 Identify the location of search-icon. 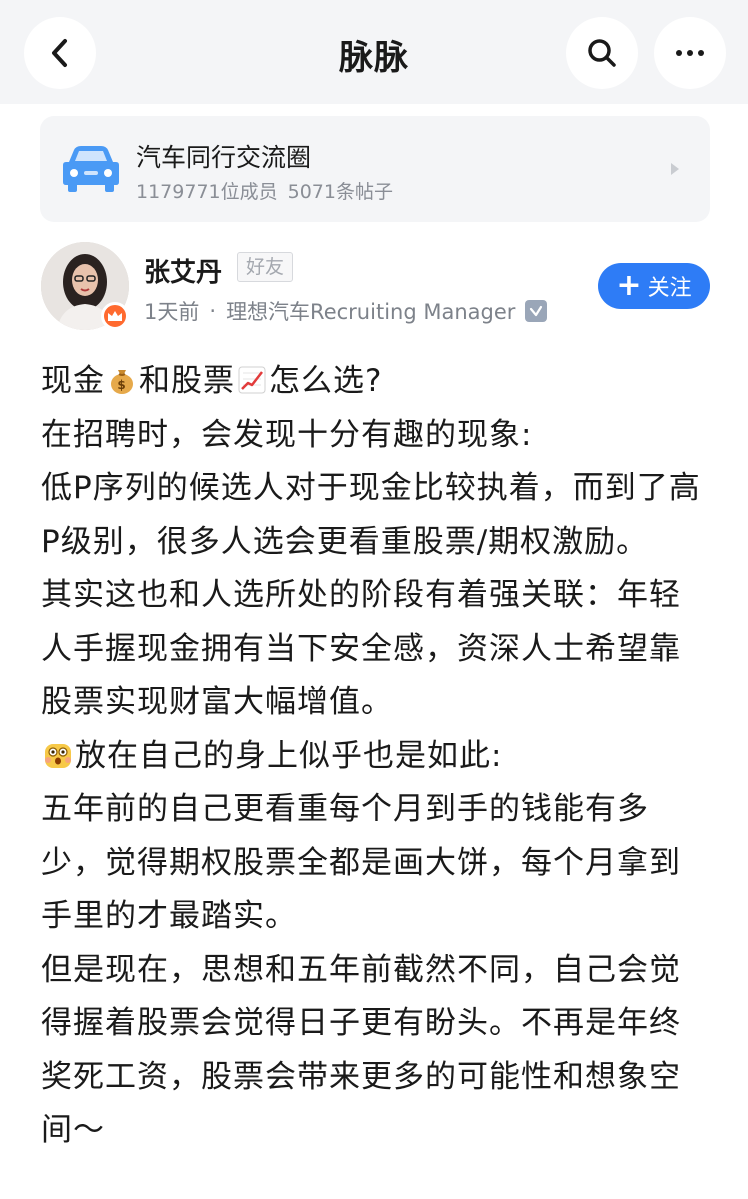
(602, 53).